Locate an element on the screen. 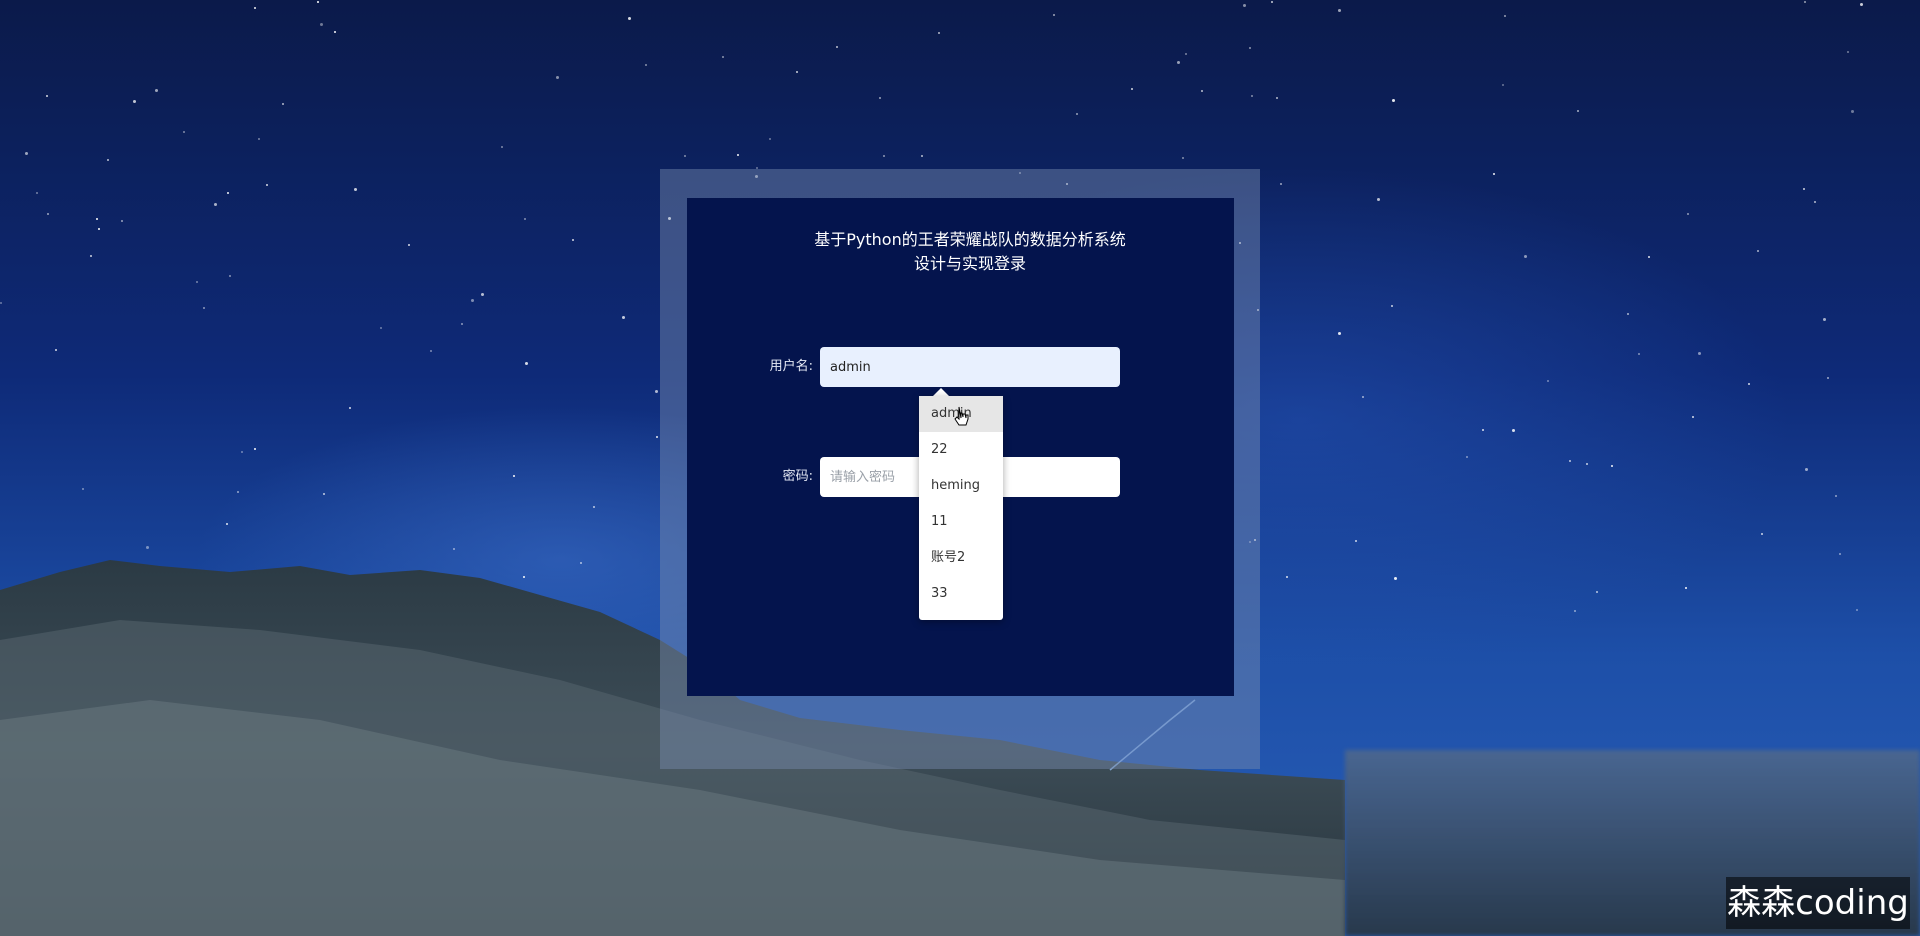  username-label: 用户名: is located at coordinates (791, 366).